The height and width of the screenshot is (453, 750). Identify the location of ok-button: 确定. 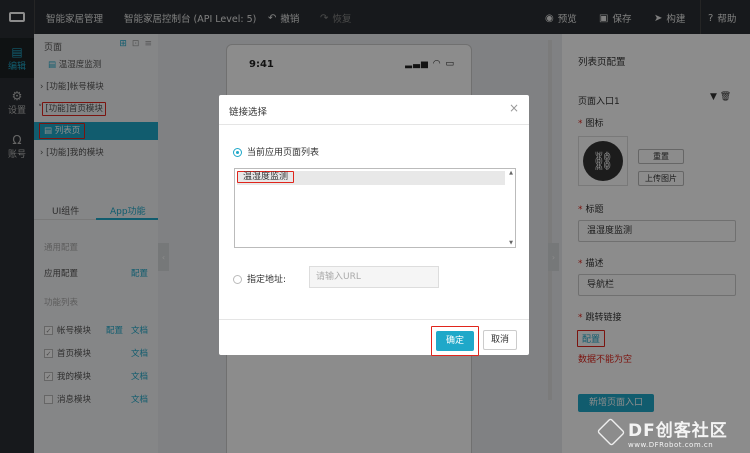
(455, 341).